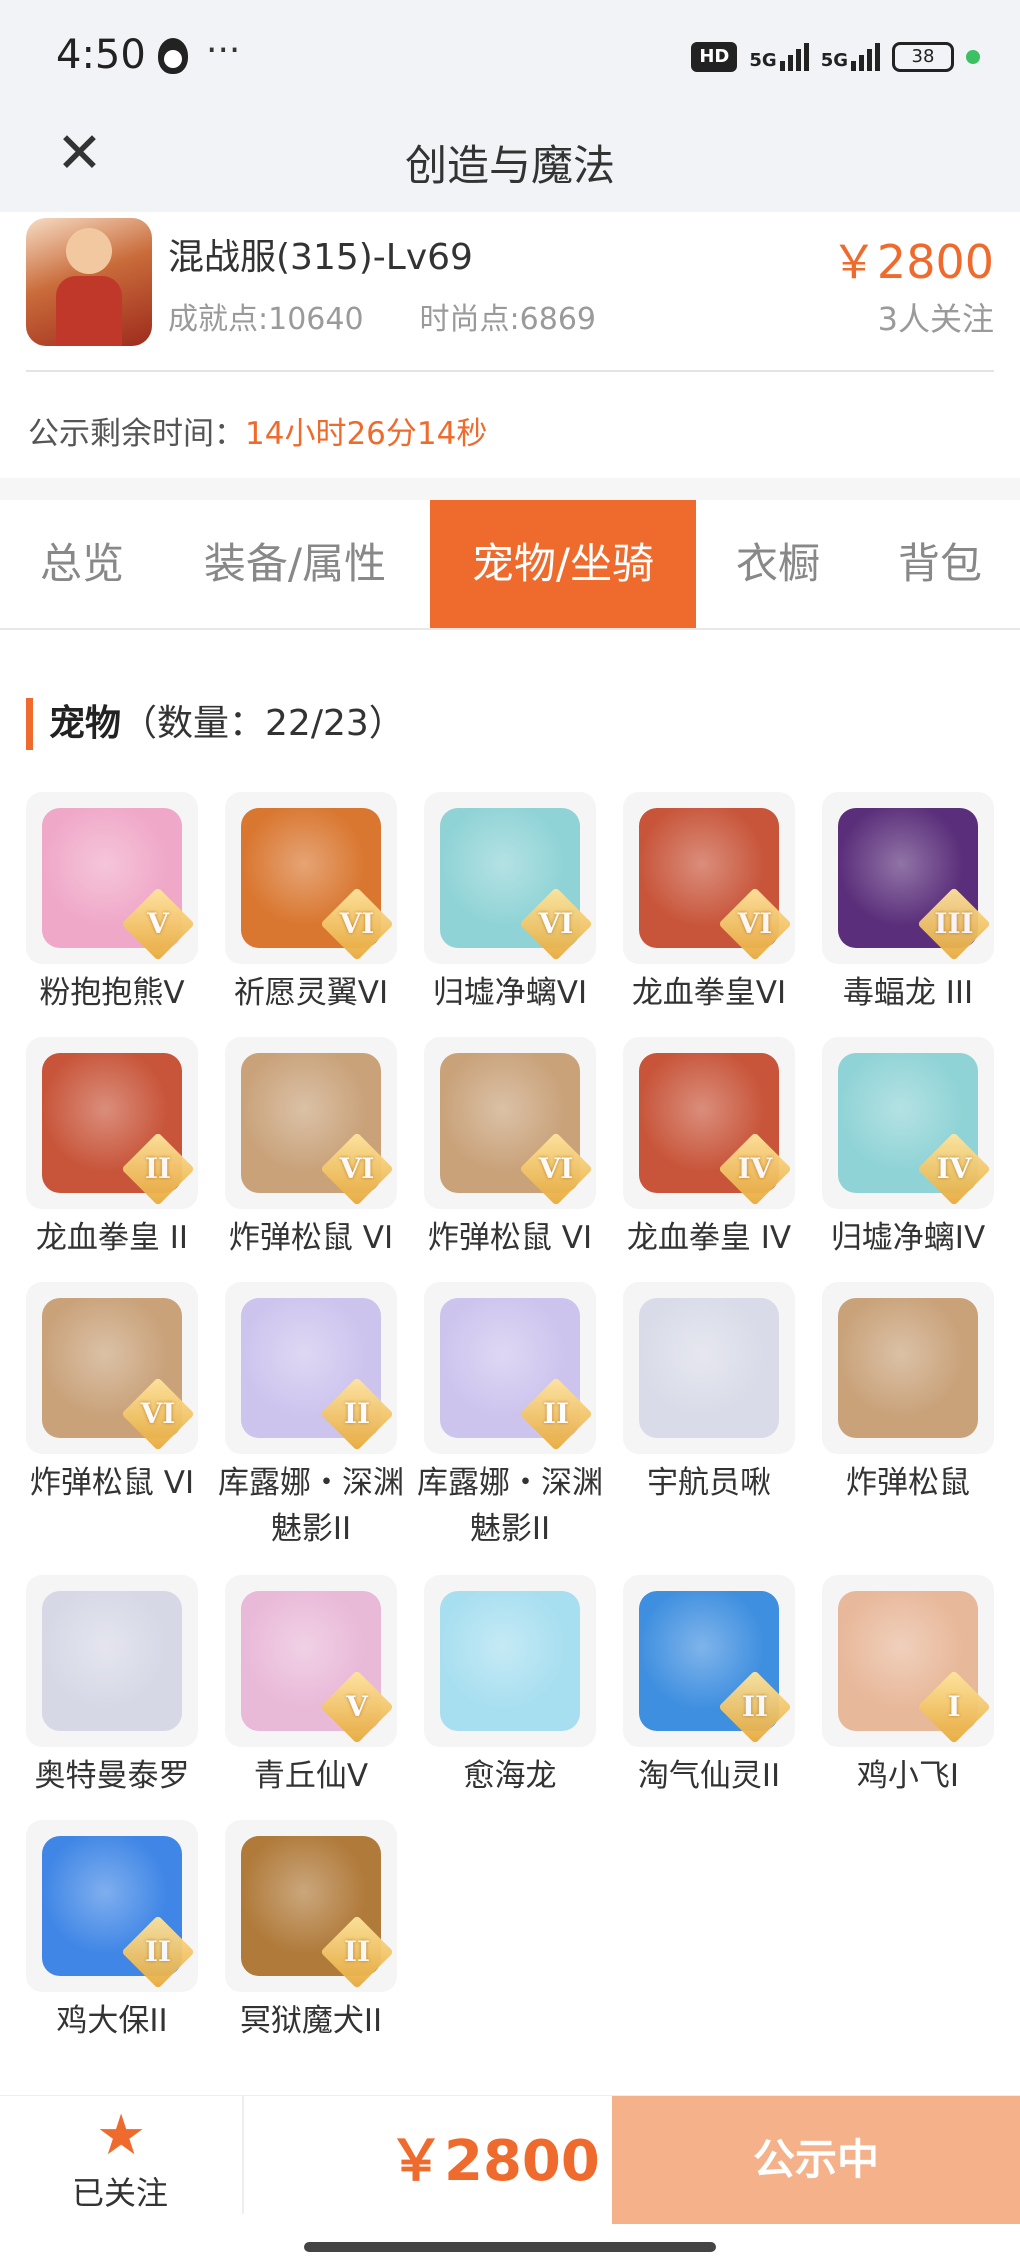 This screenshot has height=2267, width=1020. I want to click on pet-item: 宇航员啾, so click(711, 1394).